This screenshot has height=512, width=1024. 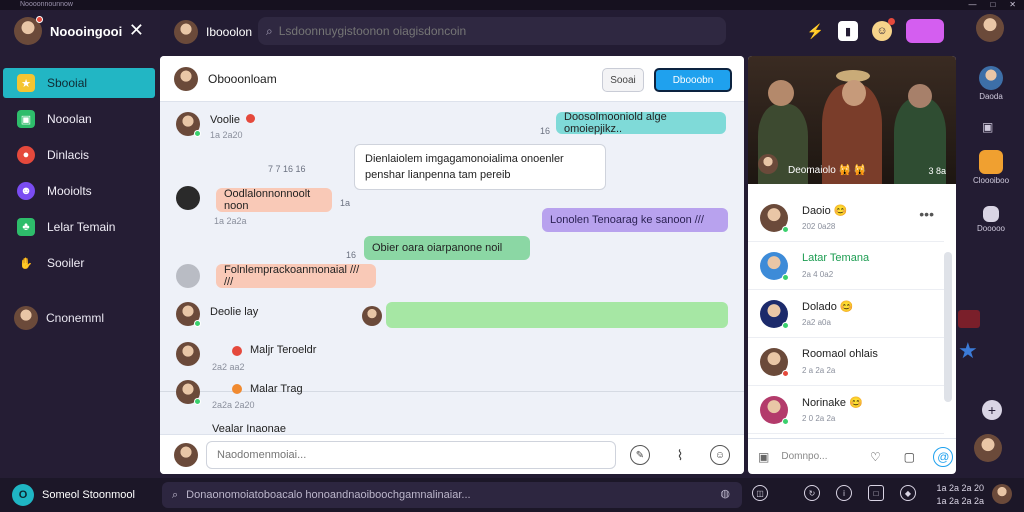 I want to click on list-item-name: Maljr Teroeldr, so click(x=283, y=350).